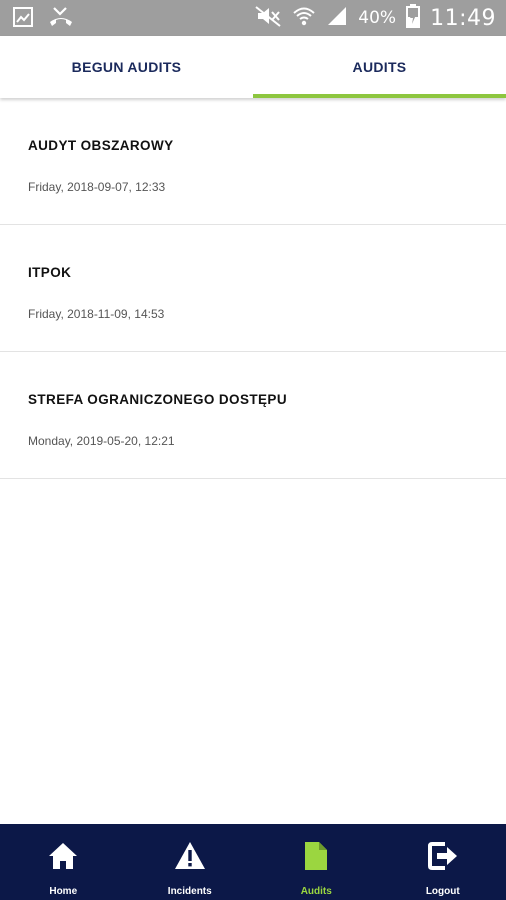 The image size is (506, 900). Describe the element at coordinates (61, 19) in the screenshot. I see `missed-call-icon` at that location.